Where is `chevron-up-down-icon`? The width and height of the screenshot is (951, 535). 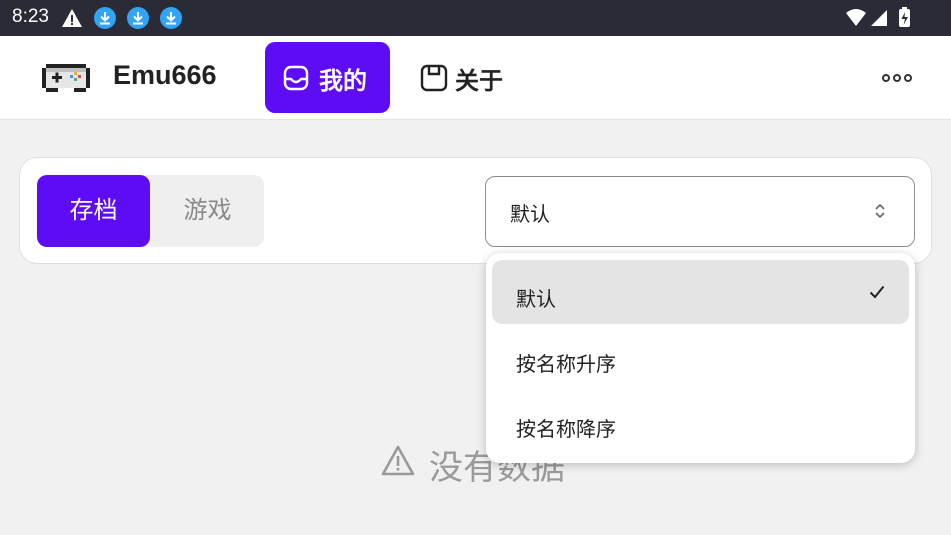
chevron-up-down-icon is located at coordinates (880, 213).